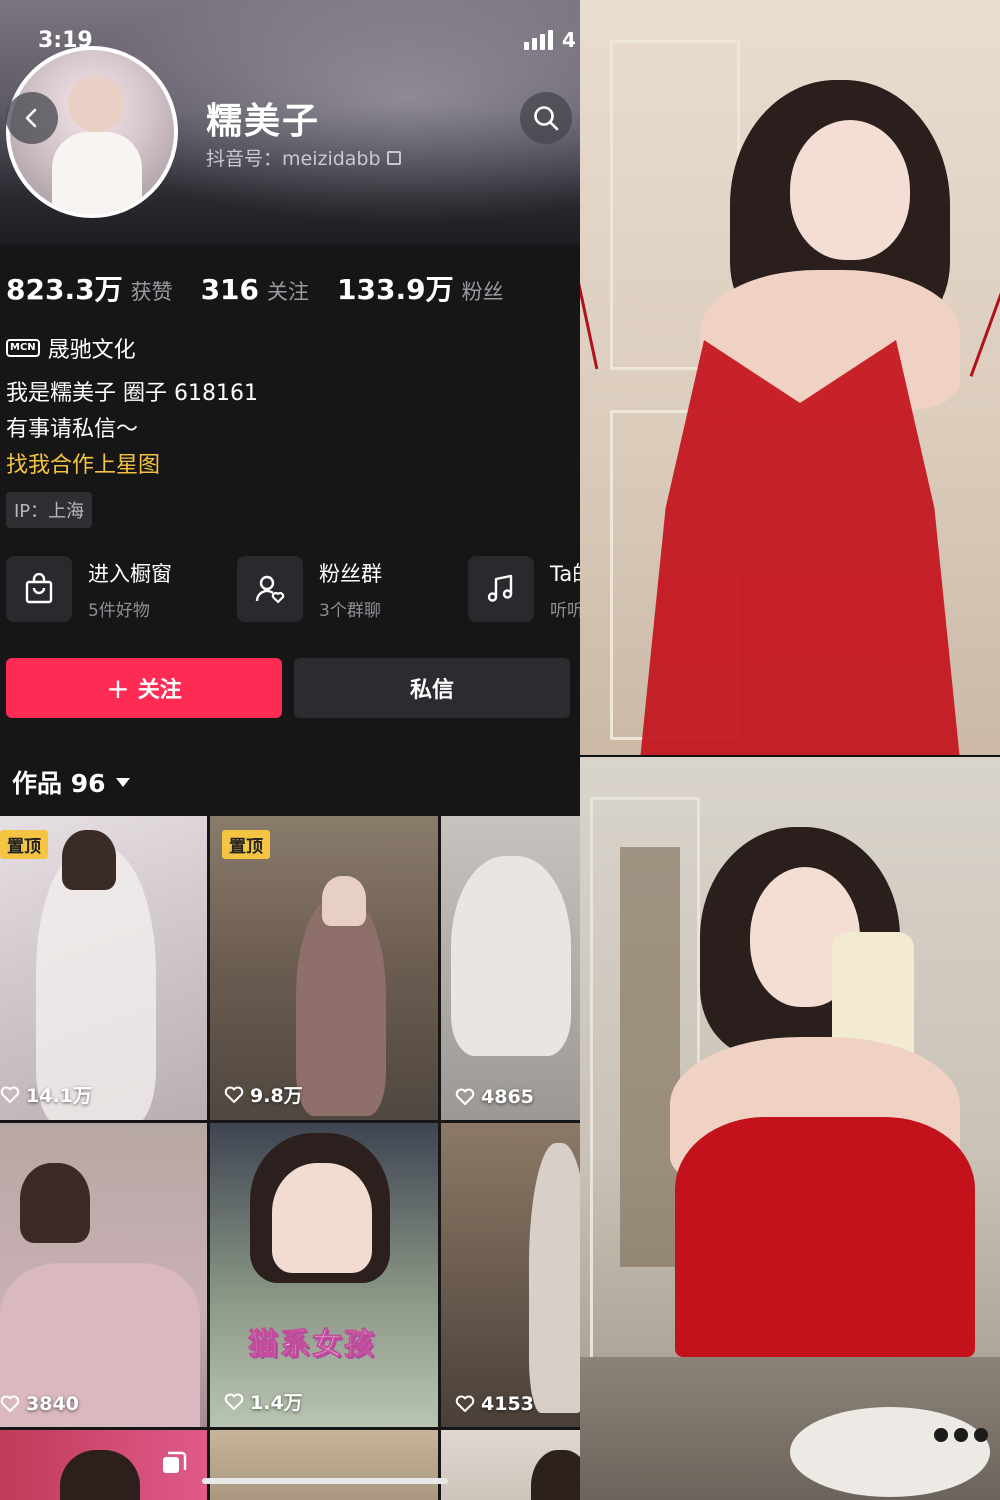  Describe the element at coordinates (350, 573) in the screenshot. I see `service-title: 粉丝群` at that location.